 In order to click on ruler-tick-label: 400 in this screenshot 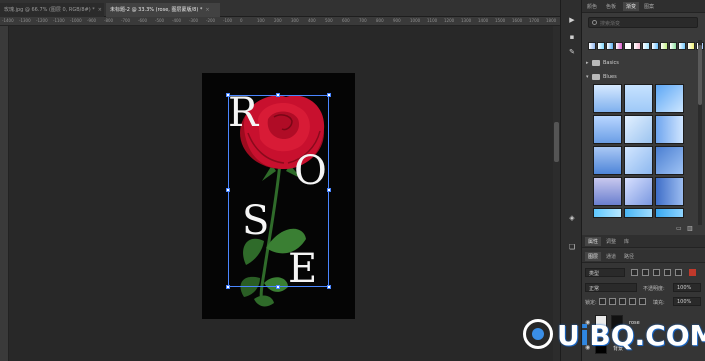, I will do `click(312, 20)`.